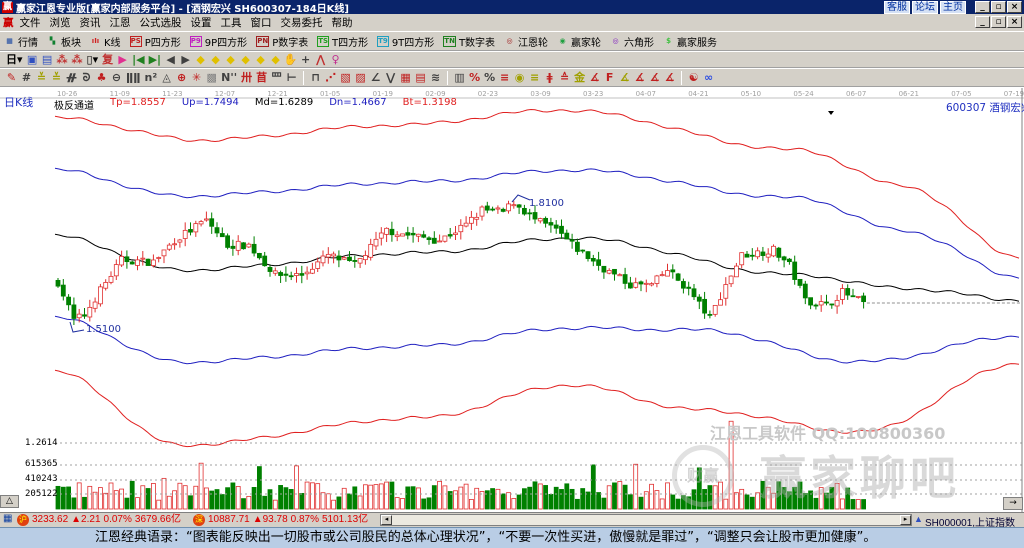  Describe the element at coordinates (201, 22) in the screenshot. I see `menu-item: 设置` at that location.